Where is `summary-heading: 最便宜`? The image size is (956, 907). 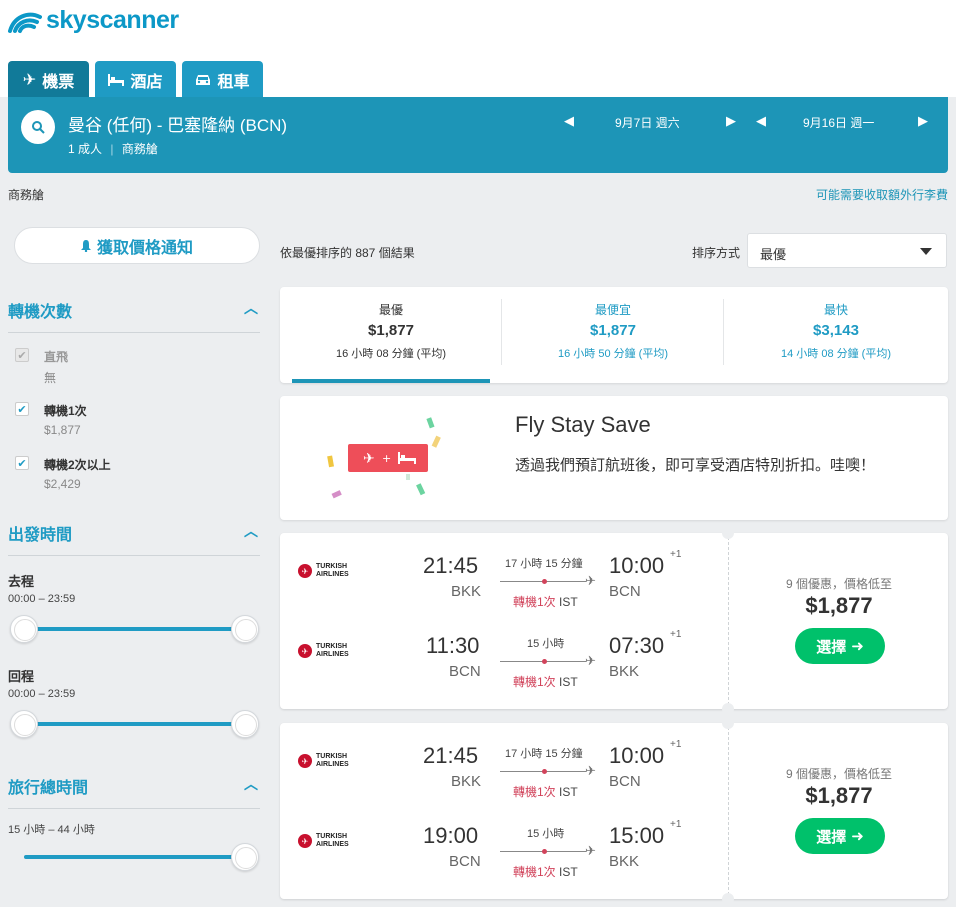 summary-heading: 最便宜 is located at coordinates (612, 310).